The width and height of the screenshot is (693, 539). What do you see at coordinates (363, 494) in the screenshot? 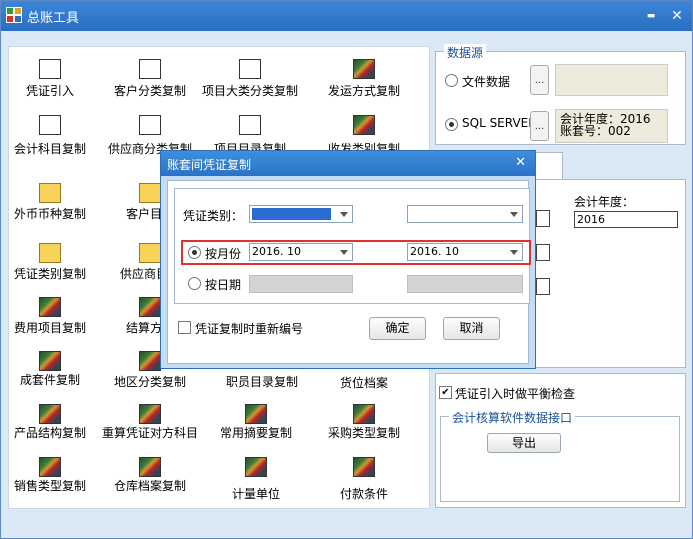
I see `tool-label: 付款条件` at bounding box center [363, 494].